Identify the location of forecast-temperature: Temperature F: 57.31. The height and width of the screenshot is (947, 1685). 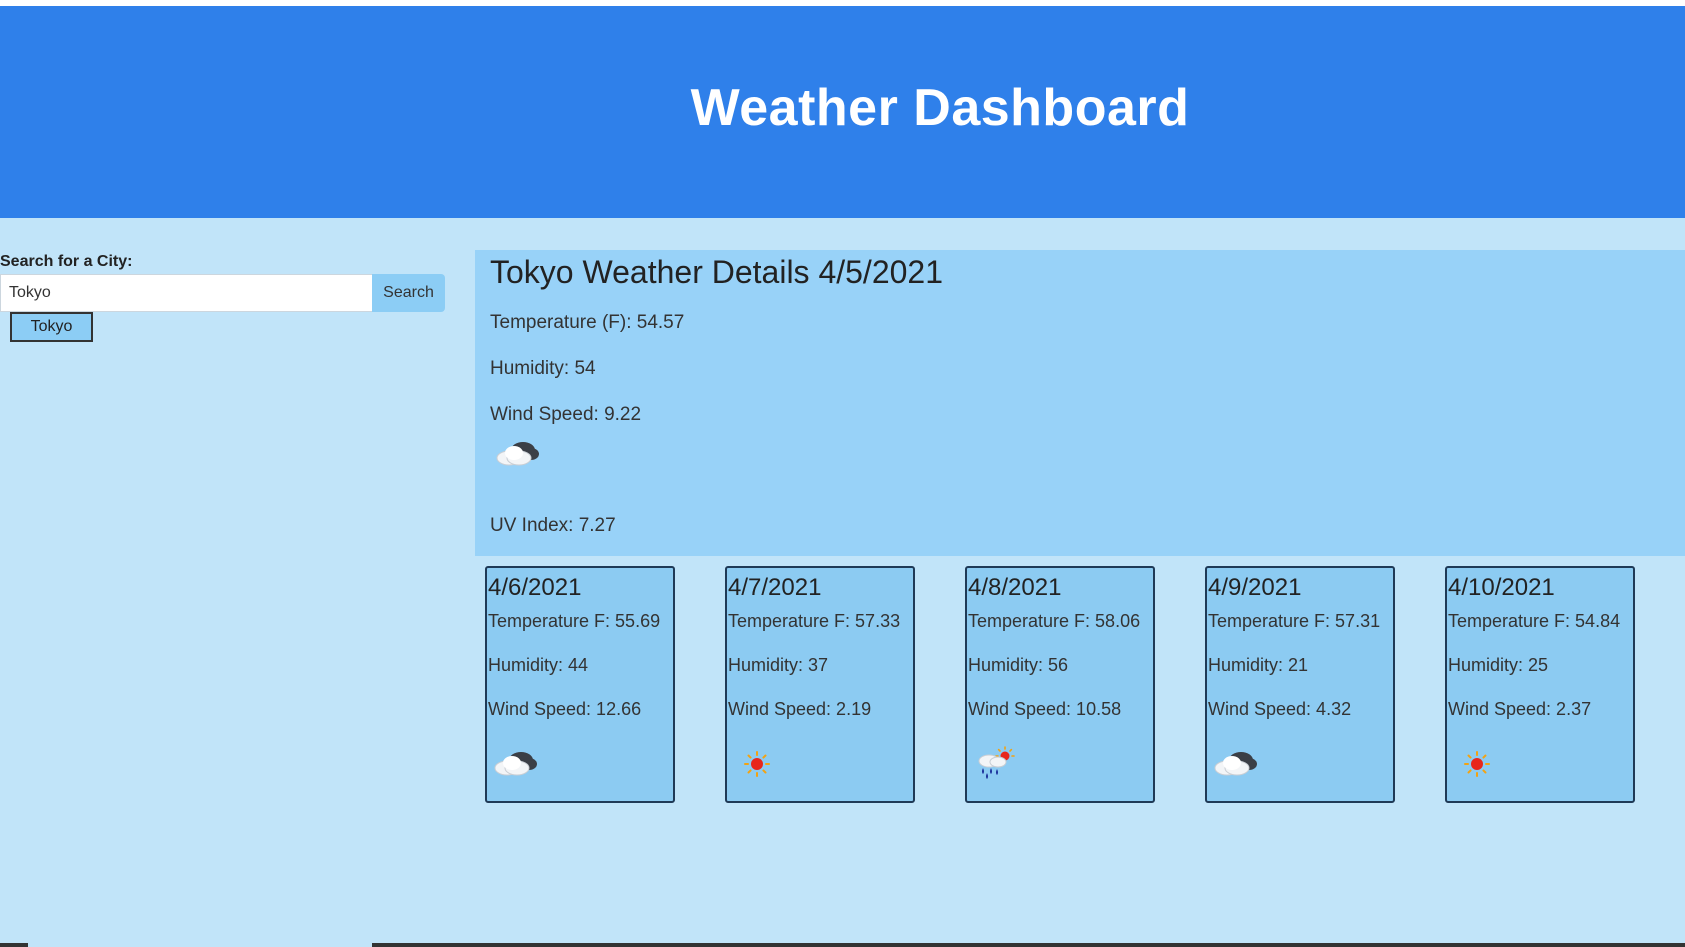
(1294, 621).